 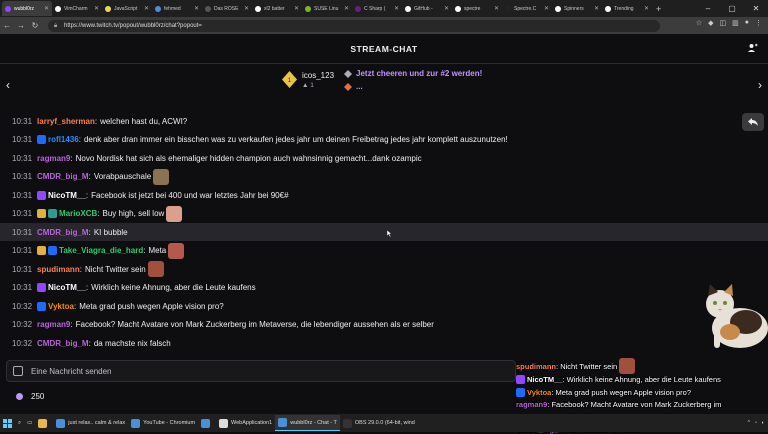 What do you see at coordinates (710, 23) in the screenshot?
I see `extension-icon: ◆` at bounding box center [710, 23].